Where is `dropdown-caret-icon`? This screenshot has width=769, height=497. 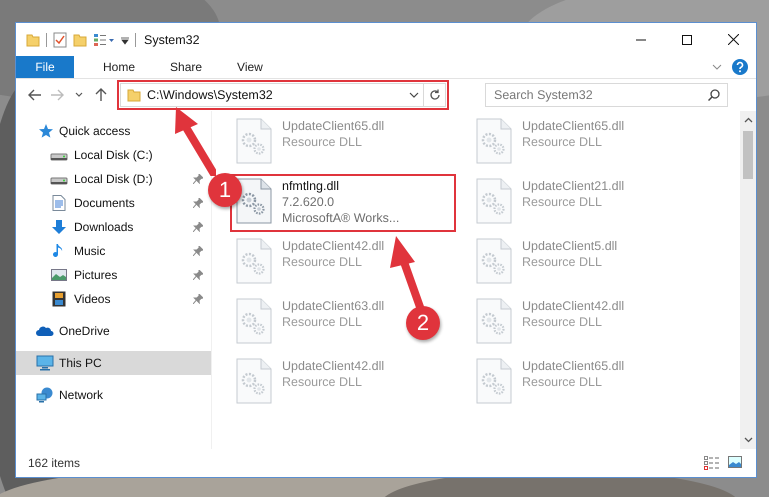
dropdown-caret-icon is located at coordinates (414, 95).